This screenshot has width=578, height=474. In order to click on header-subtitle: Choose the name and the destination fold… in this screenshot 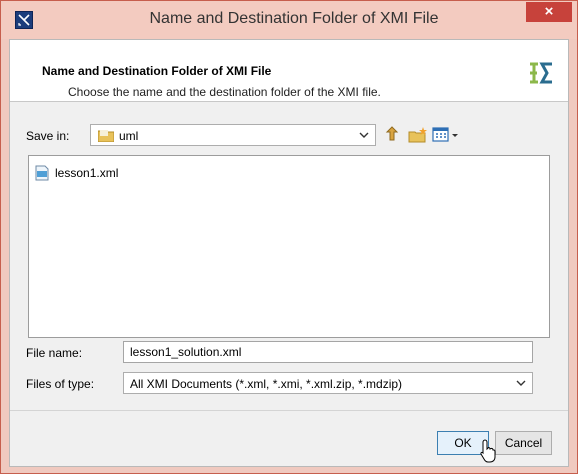, I will do `click(224, 92)`.